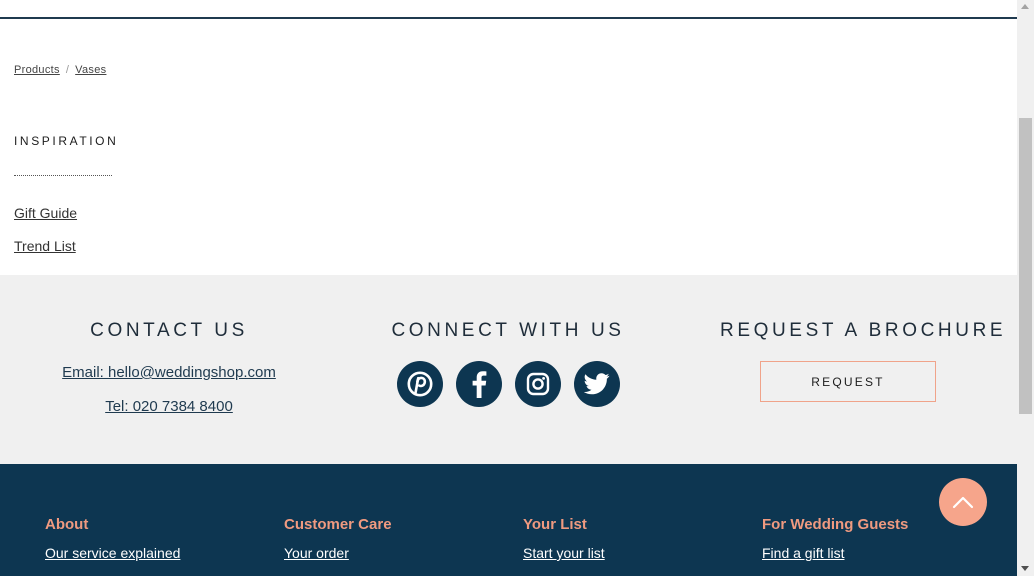  I want to click on instagram-glyph, so click(538, 384).